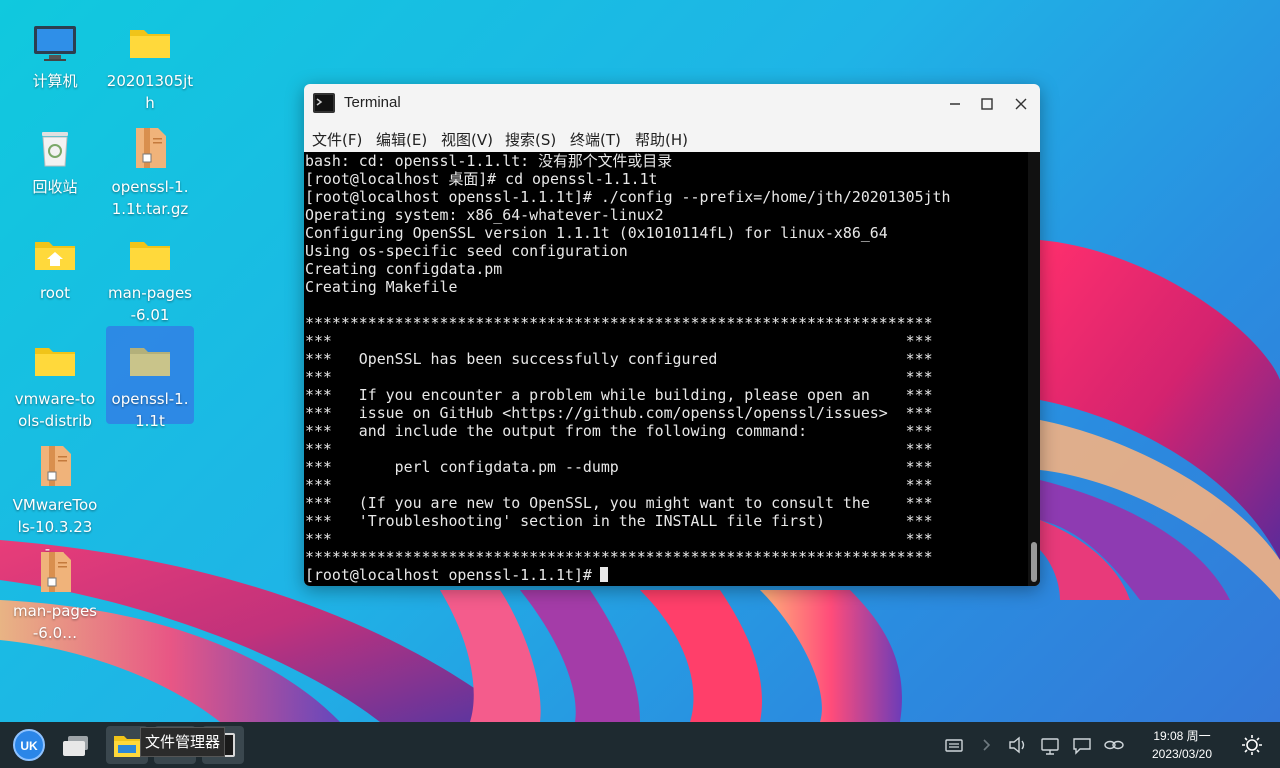 The height and width of the screenshot is (768, 1280). What do you see at coordinates (448, 575) in the screenshot?
I see `terminal-prompt: [root@localhost openssl-1.1.1t]#` at bounding box center [448, 575].